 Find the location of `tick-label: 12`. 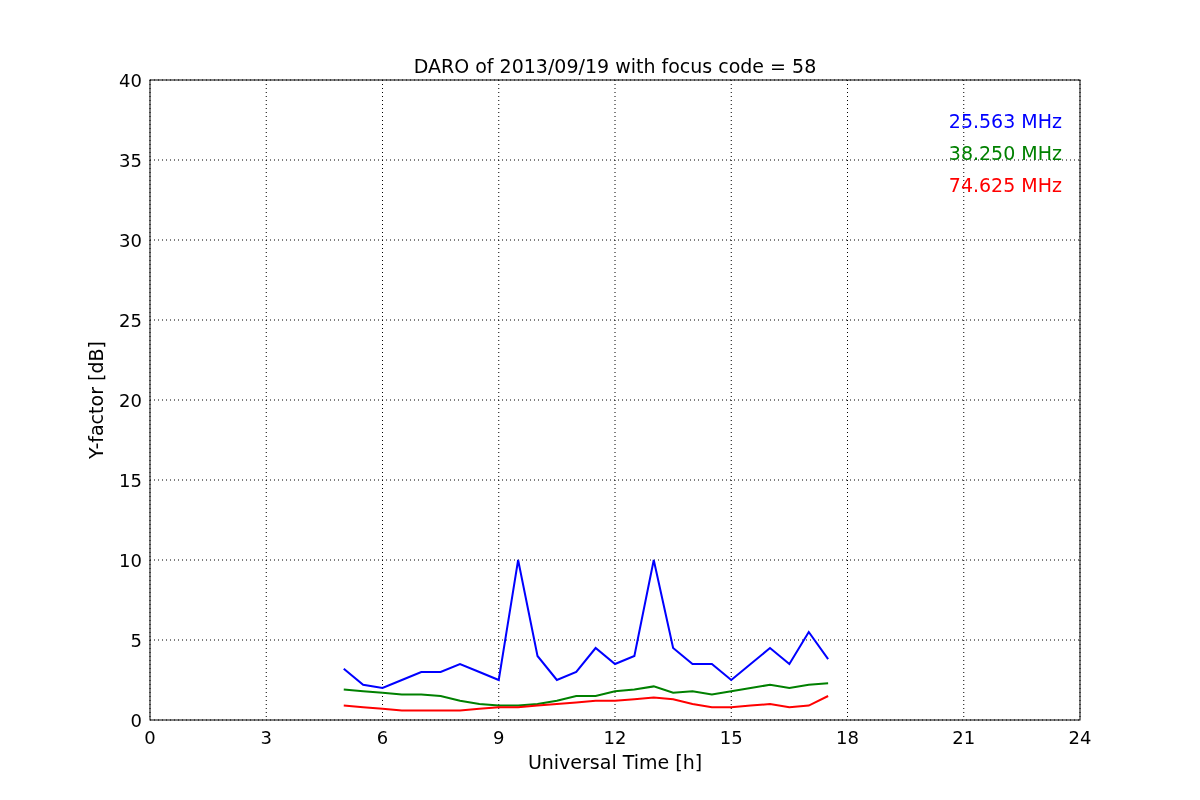

tick-label: 12 is located at coordinates (615, 737).